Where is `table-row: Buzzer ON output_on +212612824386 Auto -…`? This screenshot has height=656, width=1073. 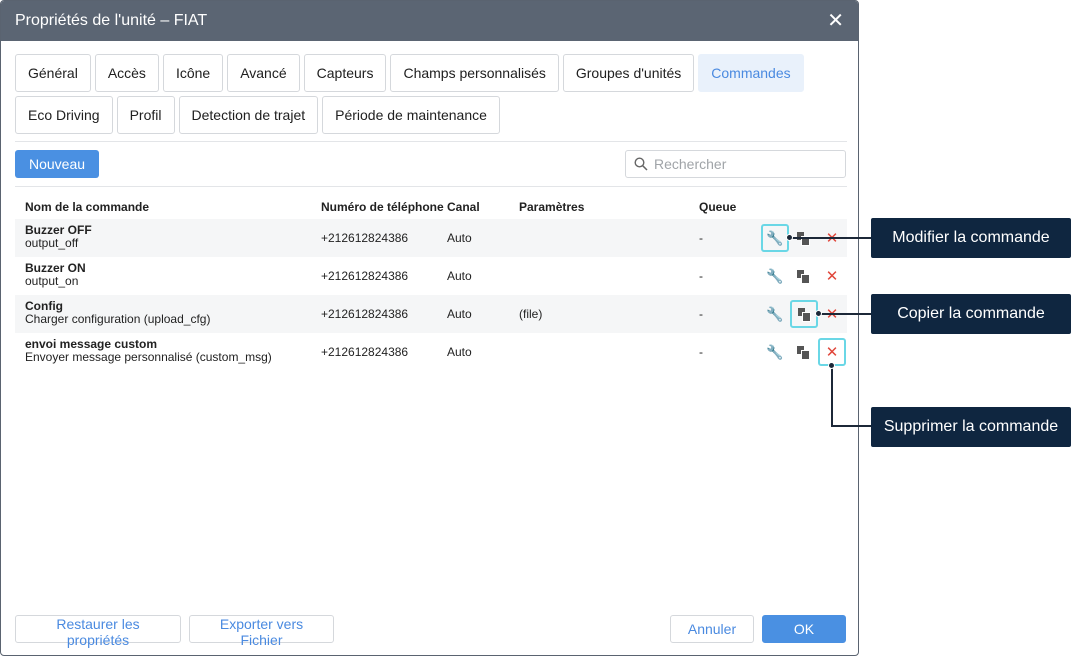
table-row: Buzzer ON output_on +212612824386 Auto -… is located at coordinates (431, 276).